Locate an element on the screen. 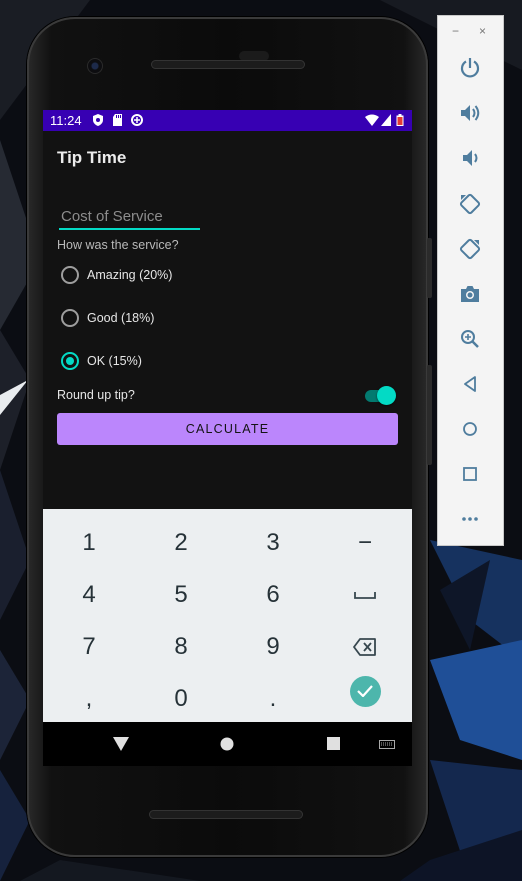  signal-icon is located at coordinates (386, 120).